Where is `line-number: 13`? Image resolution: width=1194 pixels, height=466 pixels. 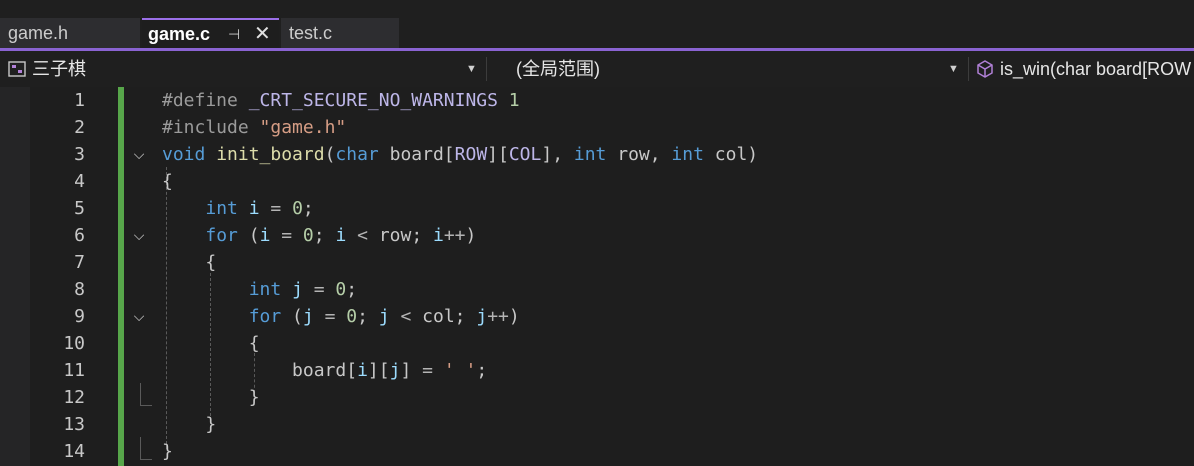 line-number: 13 is located at coordinates (74, 424).